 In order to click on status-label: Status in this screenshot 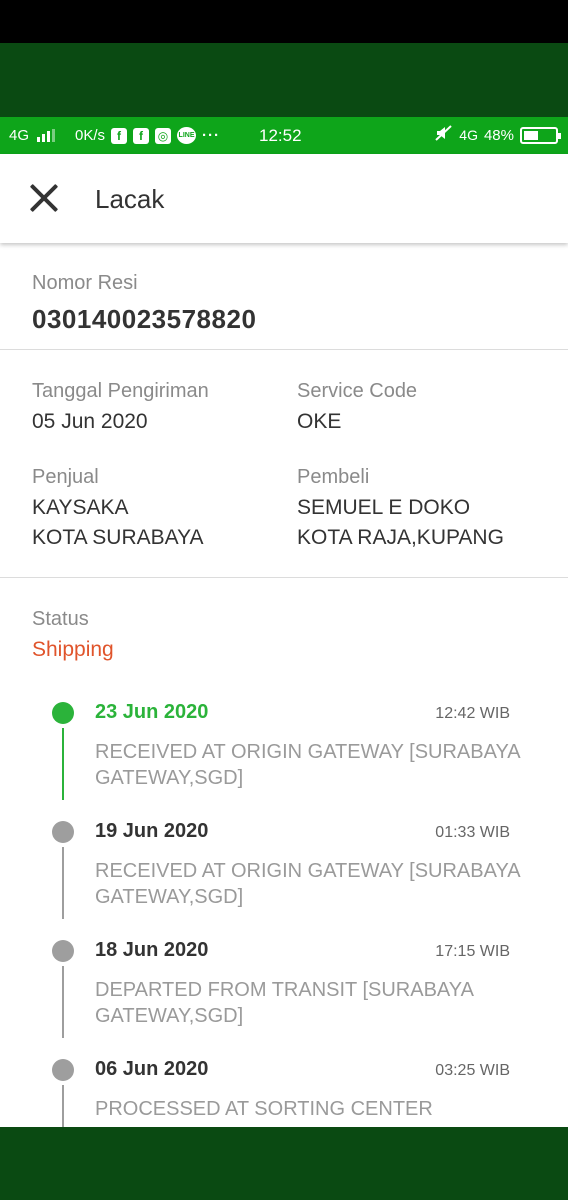, I will do `click(60, 619)`.